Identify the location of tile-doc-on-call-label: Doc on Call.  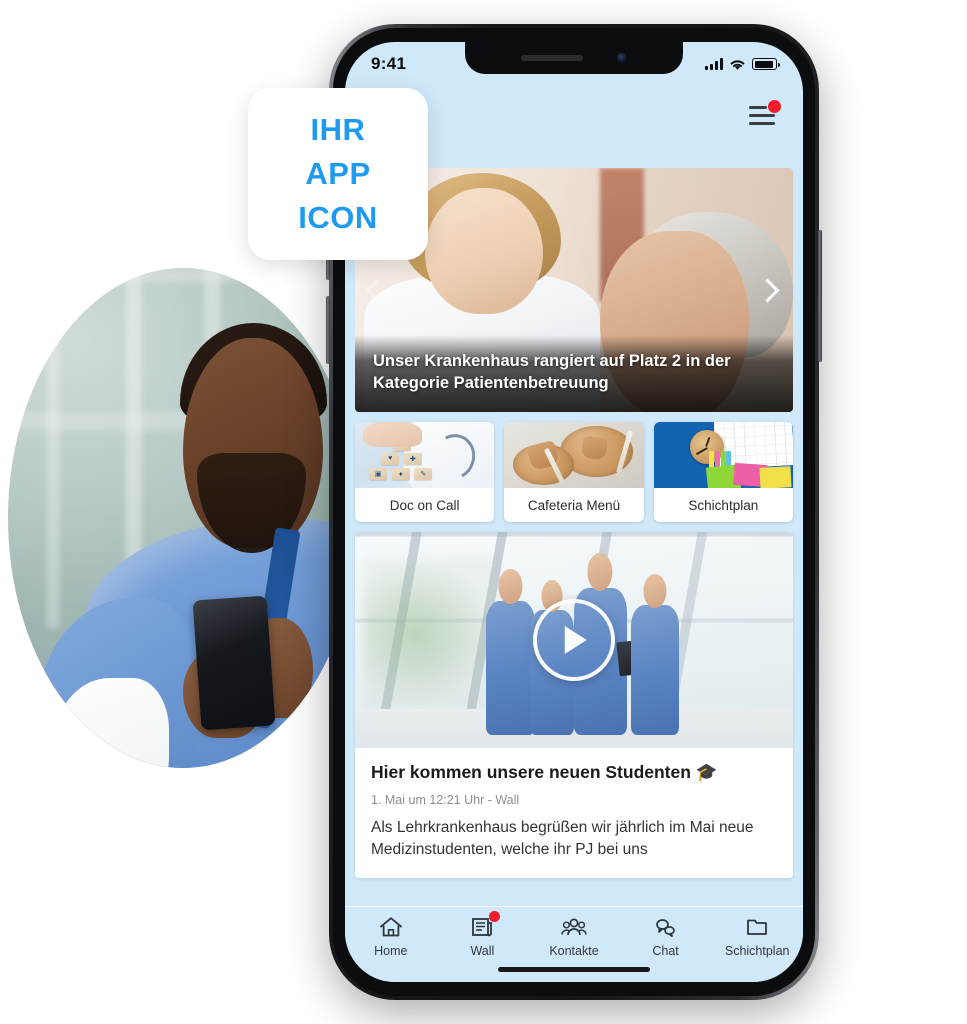
(424, 505).